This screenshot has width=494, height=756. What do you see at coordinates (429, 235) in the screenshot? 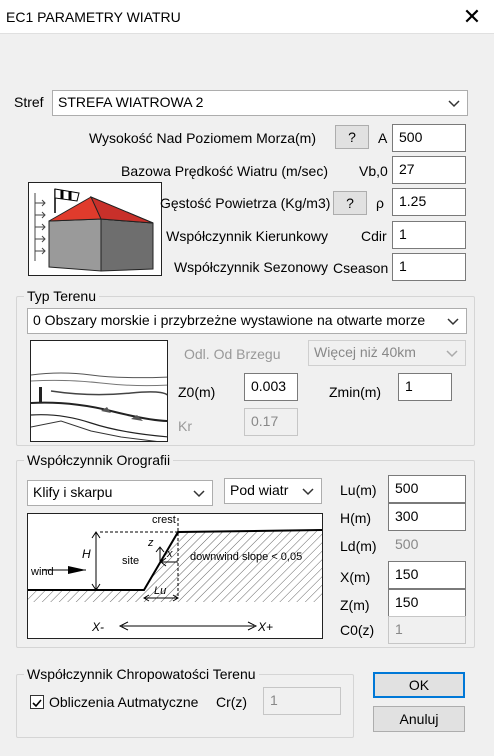
I see `direction-factor-input: 1` at bounding box center [429, 235].